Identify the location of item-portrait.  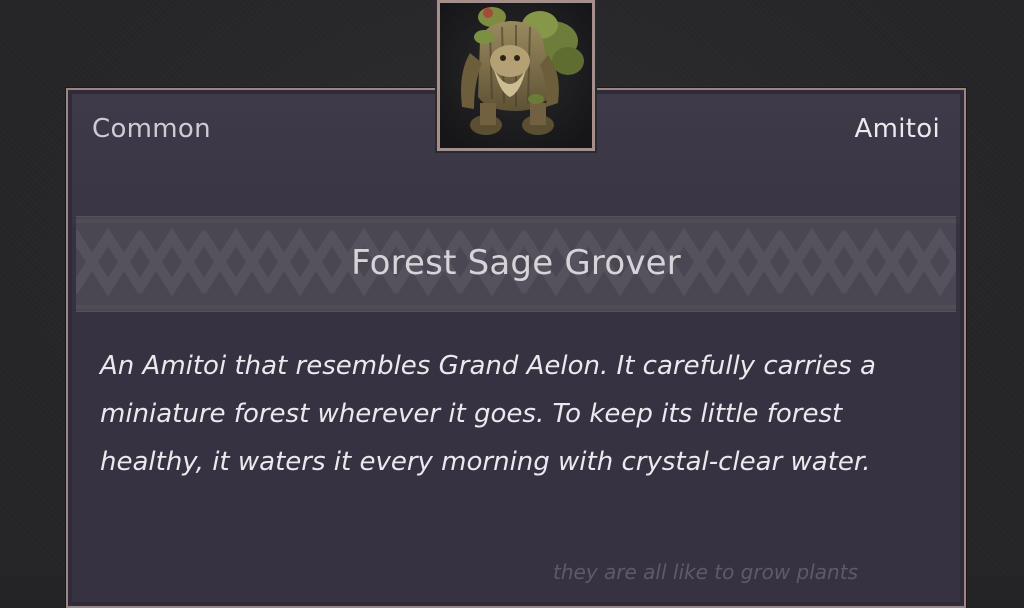
(516, 75).